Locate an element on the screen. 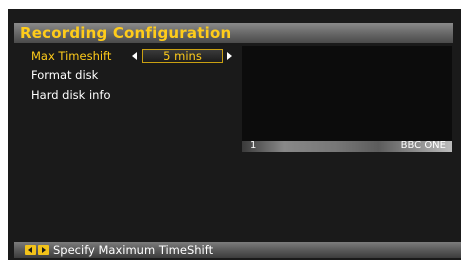  arrow-left-icon is located at coordinates (134, 56).